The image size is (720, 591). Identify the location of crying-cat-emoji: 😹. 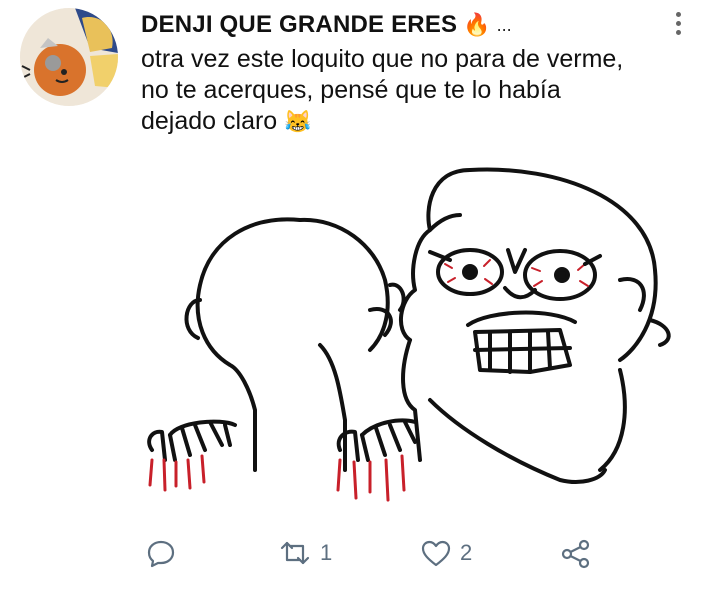
(298, 121).